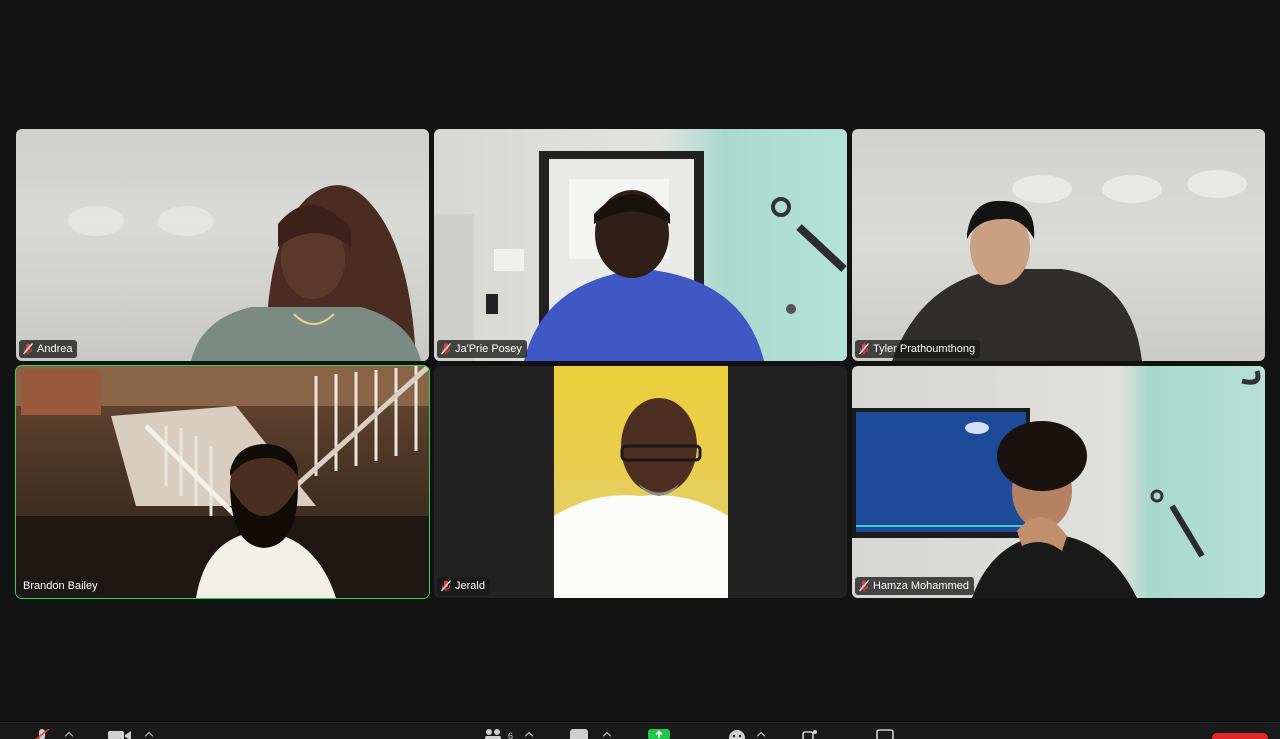 This screenshot has height=739, width=1280. What do you see at coordinates (488, 349) in the screenshot?
I see `participant-name: Ja'Prie Posey` at bounding box center [488, 349].